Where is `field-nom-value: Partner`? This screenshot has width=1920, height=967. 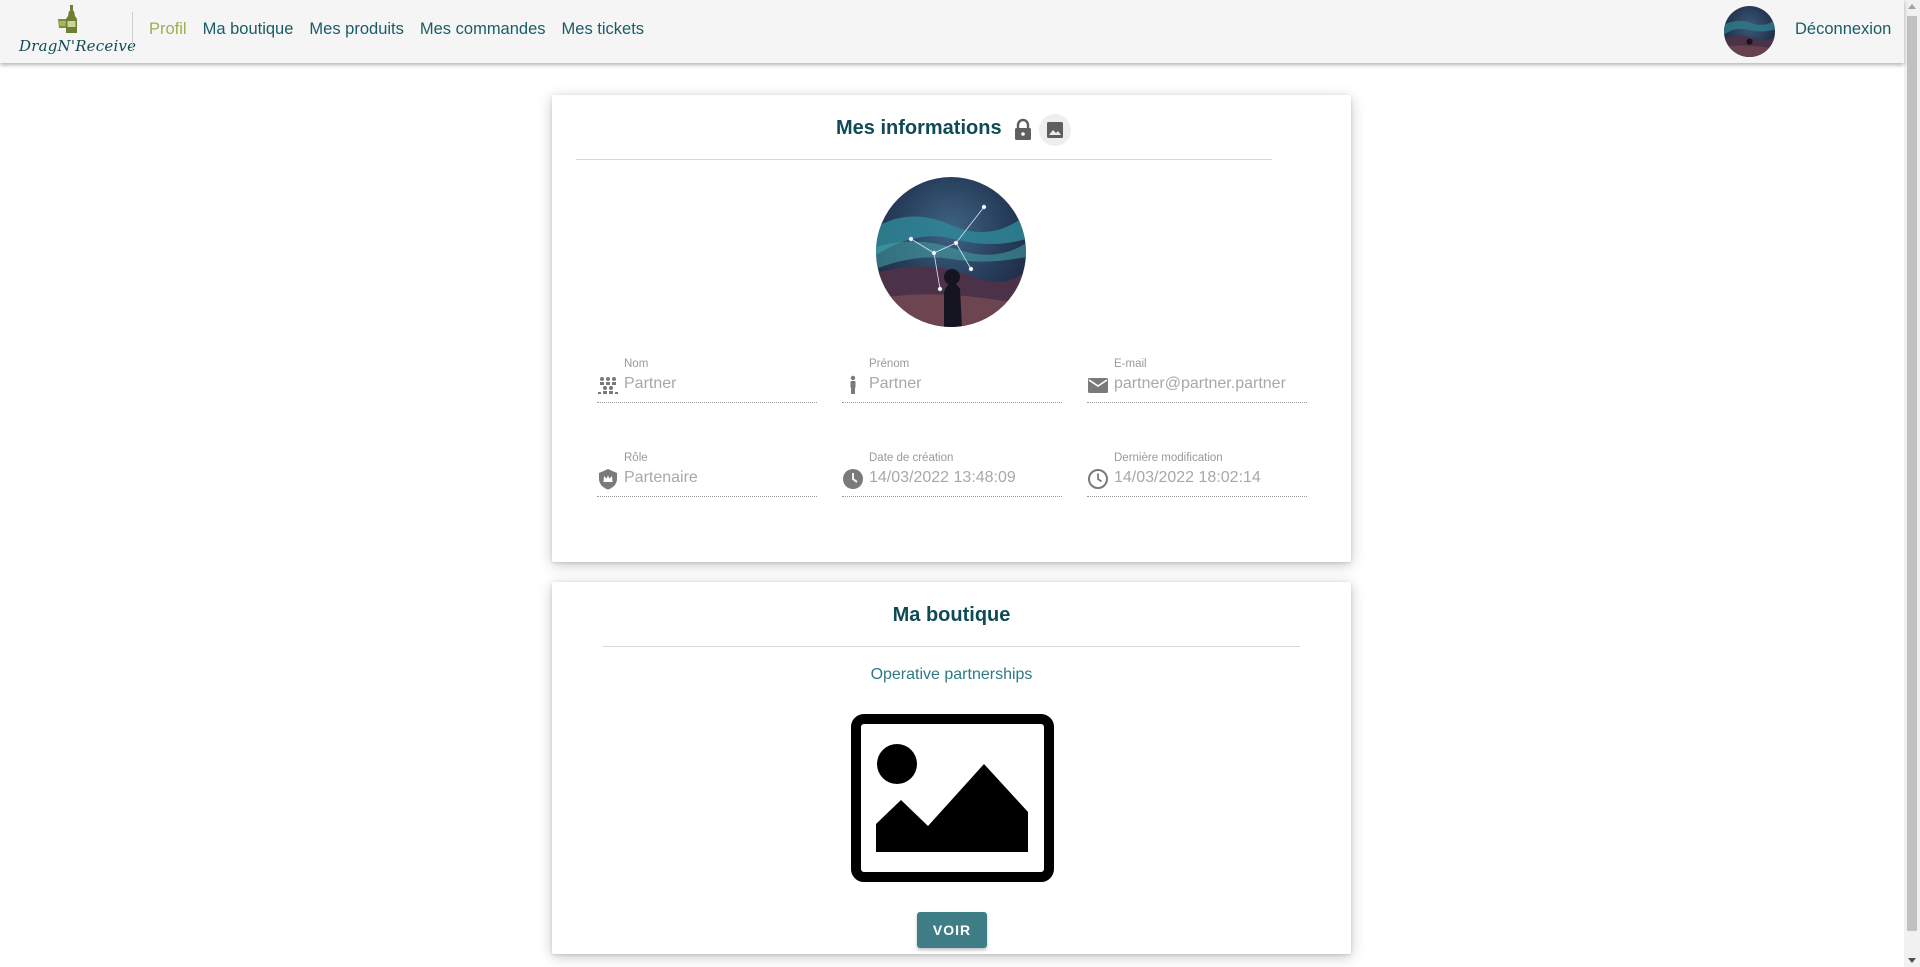 field-nom-value: Partner is located at coordinates (650, 383).